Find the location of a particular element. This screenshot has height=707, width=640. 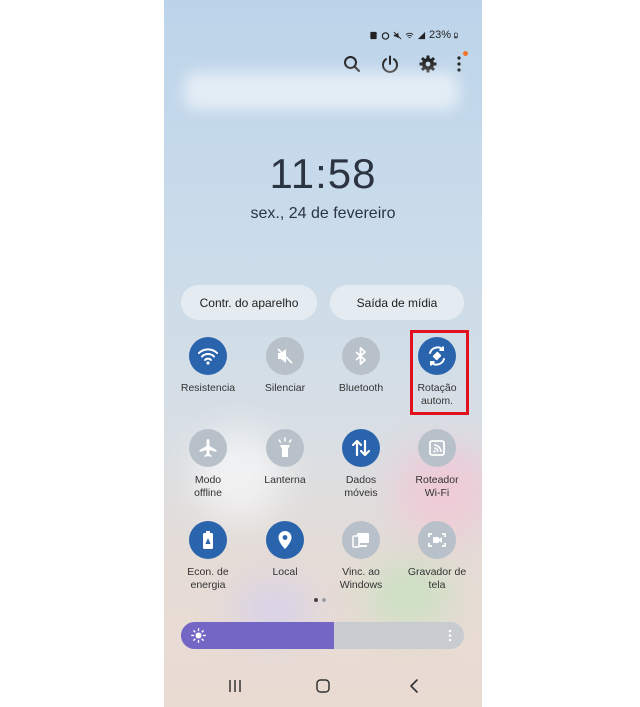

brightness-more-icon is located at coordinates (450, 635).